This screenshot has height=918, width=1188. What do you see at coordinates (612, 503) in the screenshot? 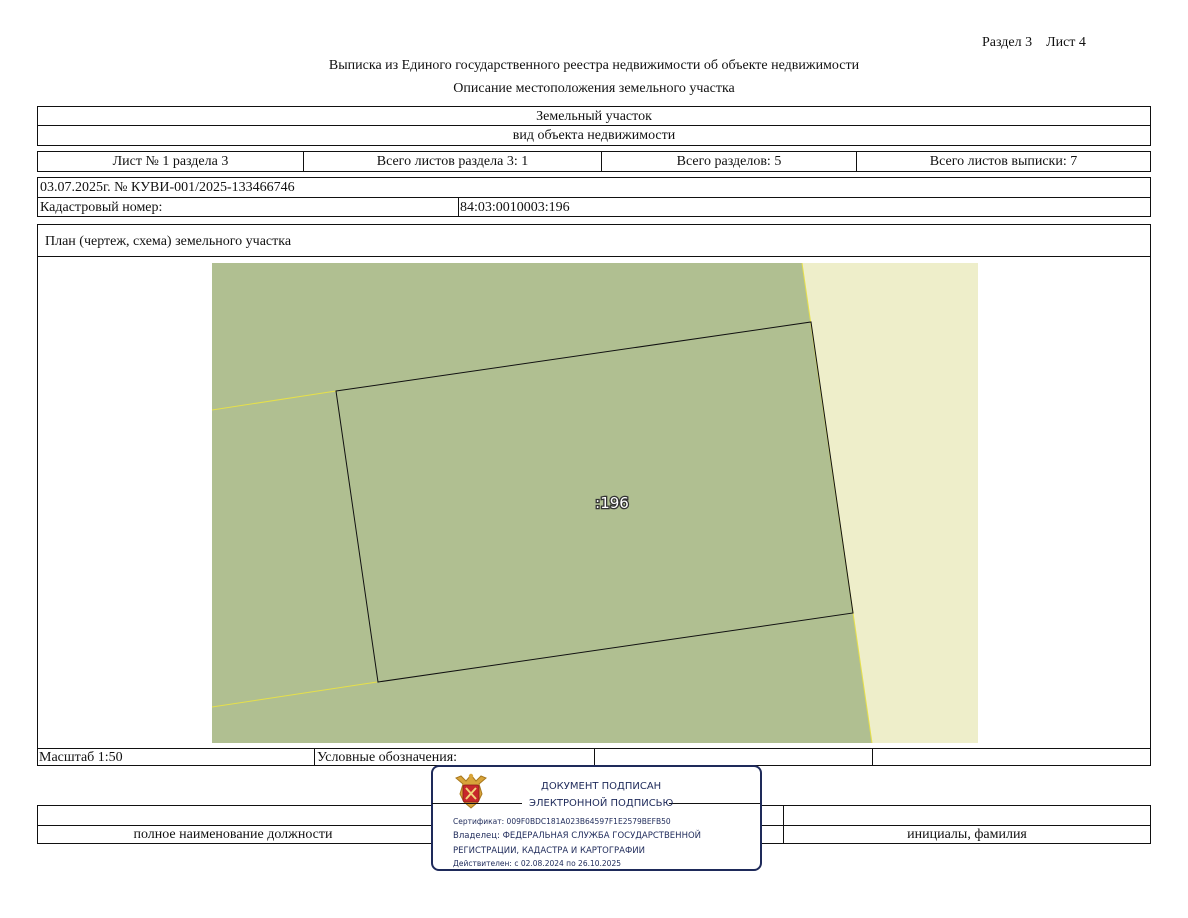
I see `parcel-number-label: :196` at bounding box center [612, 503].